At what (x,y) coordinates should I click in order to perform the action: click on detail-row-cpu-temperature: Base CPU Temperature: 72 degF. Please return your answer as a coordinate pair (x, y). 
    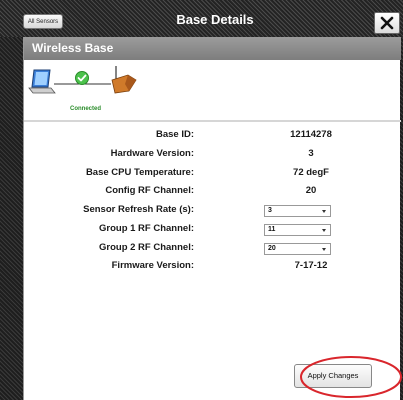
    Looking at the image, I should click on (212, 174).